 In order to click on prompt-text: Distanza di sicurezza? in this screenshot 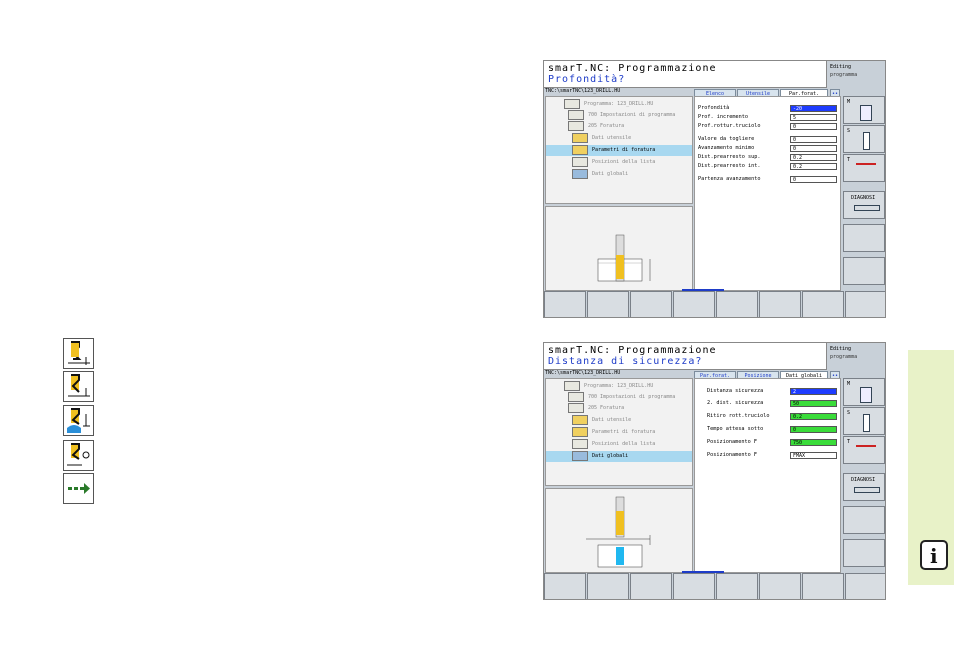, I will do `click(625, 361)`.